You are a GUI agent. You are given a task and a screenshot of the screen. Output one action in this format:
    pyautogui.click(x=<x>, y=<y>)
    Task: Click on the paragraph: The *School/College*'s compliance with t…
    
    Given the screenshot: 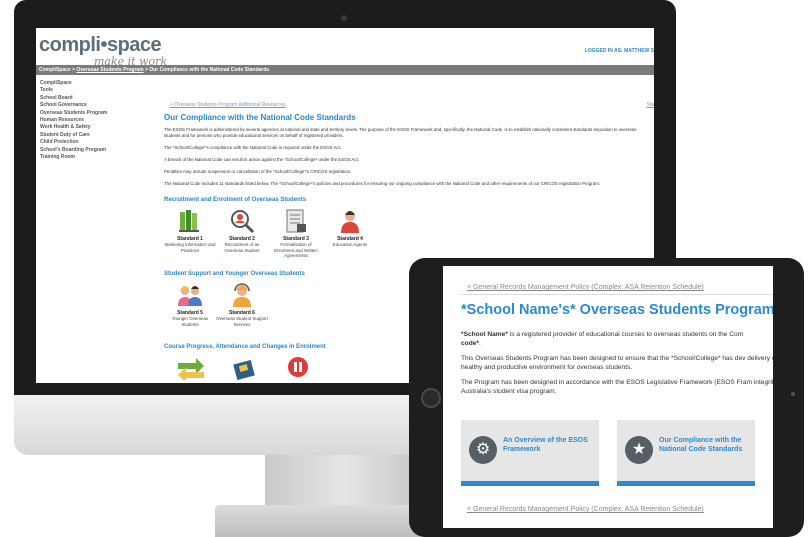 What is the action you would take?
    pyautogui.click(x=253, y=147)
    